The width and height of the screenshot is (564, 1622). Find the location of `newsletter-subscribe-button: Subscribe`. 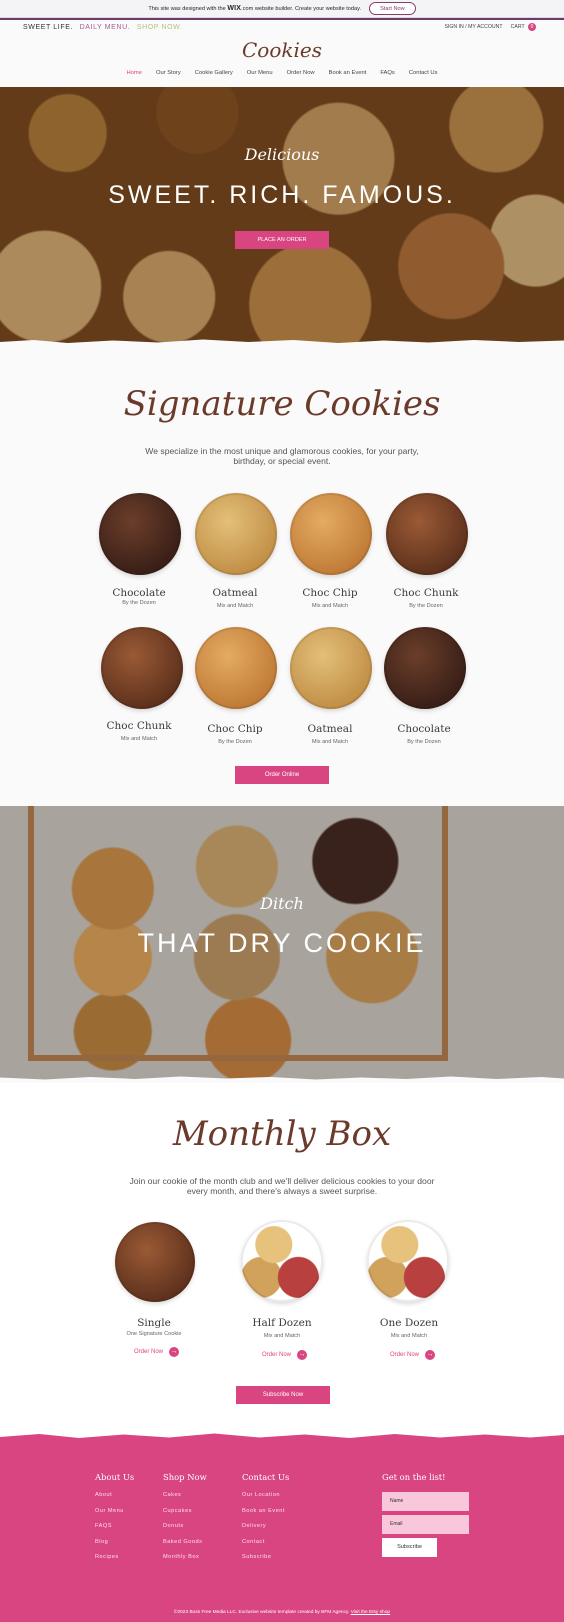

newsletter-subscribe-button: Subscribe is located at coordinates (409, 1547).